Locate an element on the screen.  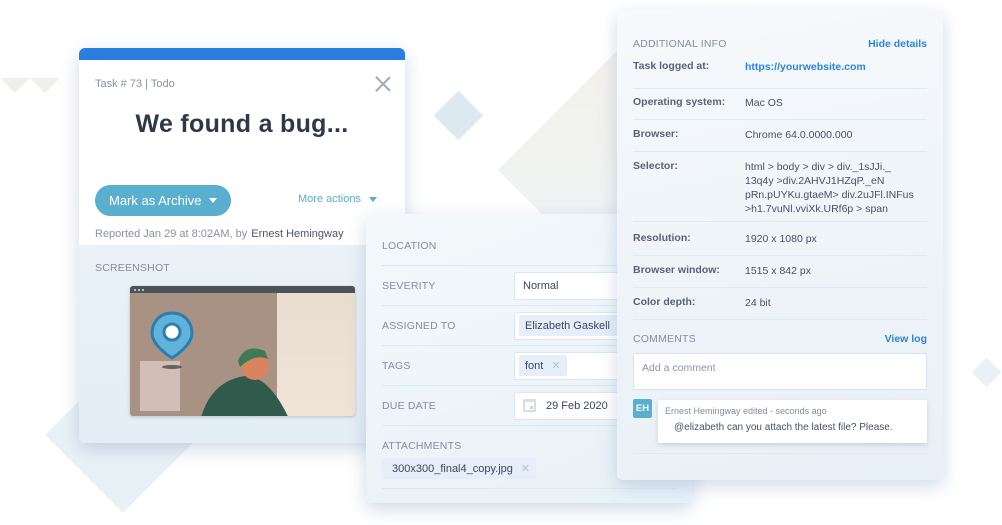
selector-line: pRn.pUYKu.gtaeM> div.2uJFl.INFus is located at coordinates (829, 195).